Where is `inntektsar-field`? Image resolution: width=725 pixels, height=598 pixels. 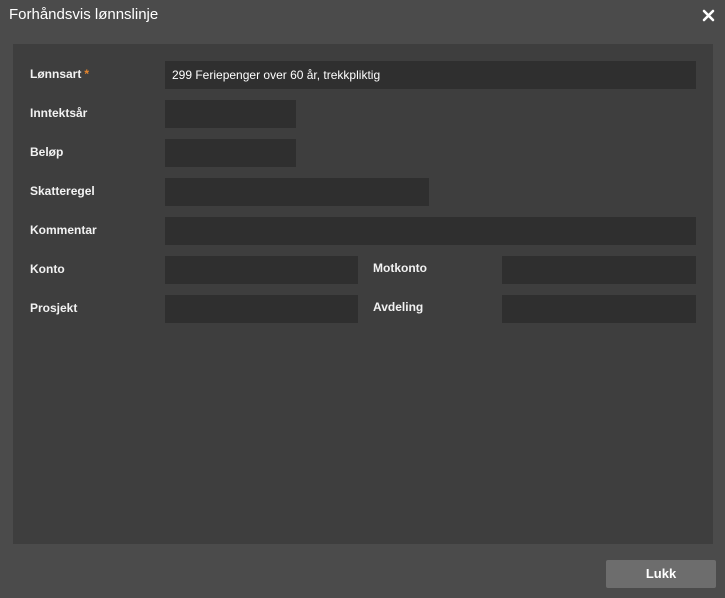 inntektsar-field is located at coordinates (230, 114).